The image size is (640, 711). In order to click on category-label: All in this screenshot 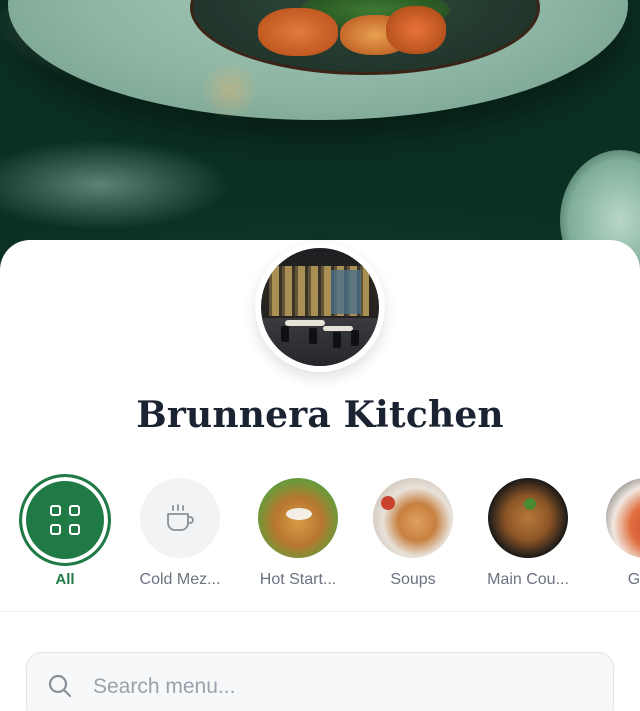, I will do `click(65, 579)`.